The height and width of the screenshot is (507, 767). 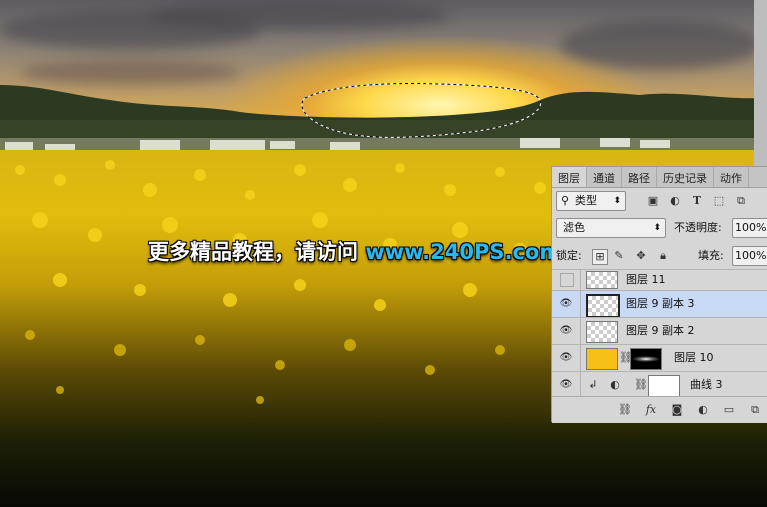 I want to click on layer-name: 图层 9 副本 2, so click(x=660, y=330).